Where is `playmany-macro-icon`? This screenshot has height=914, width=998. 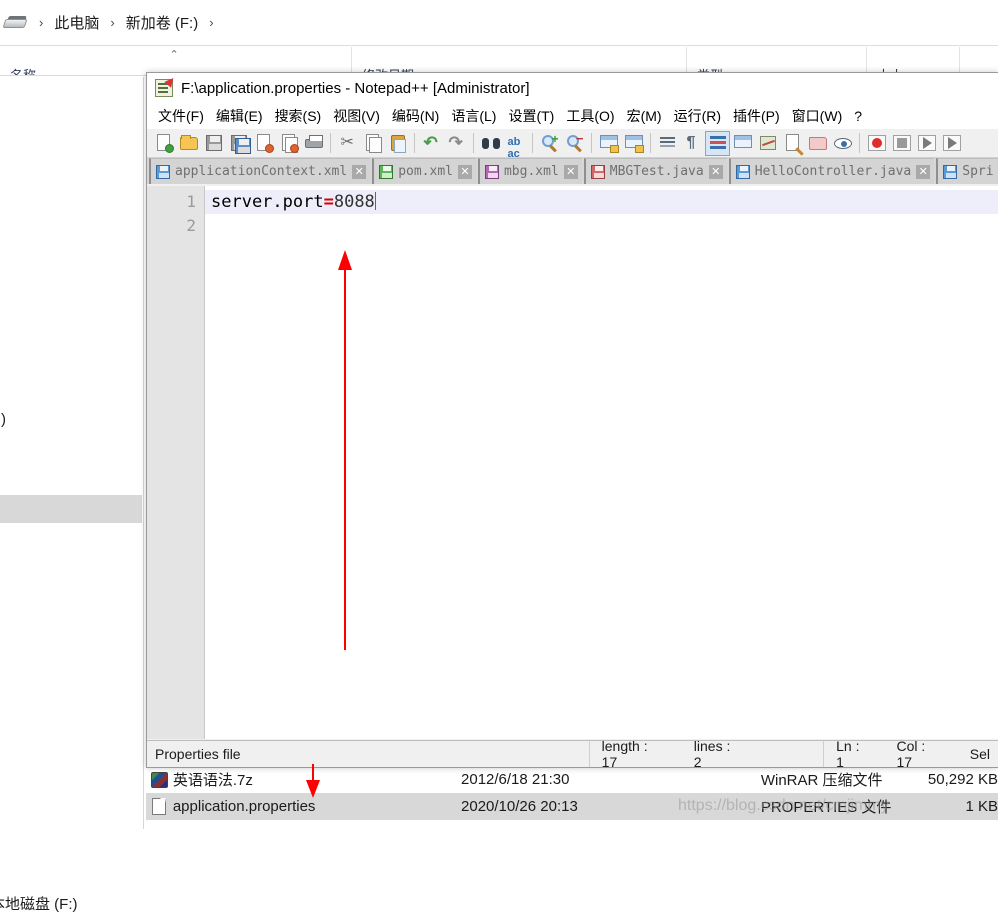 playmany-macro-icon is located at coordinates (951, 143).